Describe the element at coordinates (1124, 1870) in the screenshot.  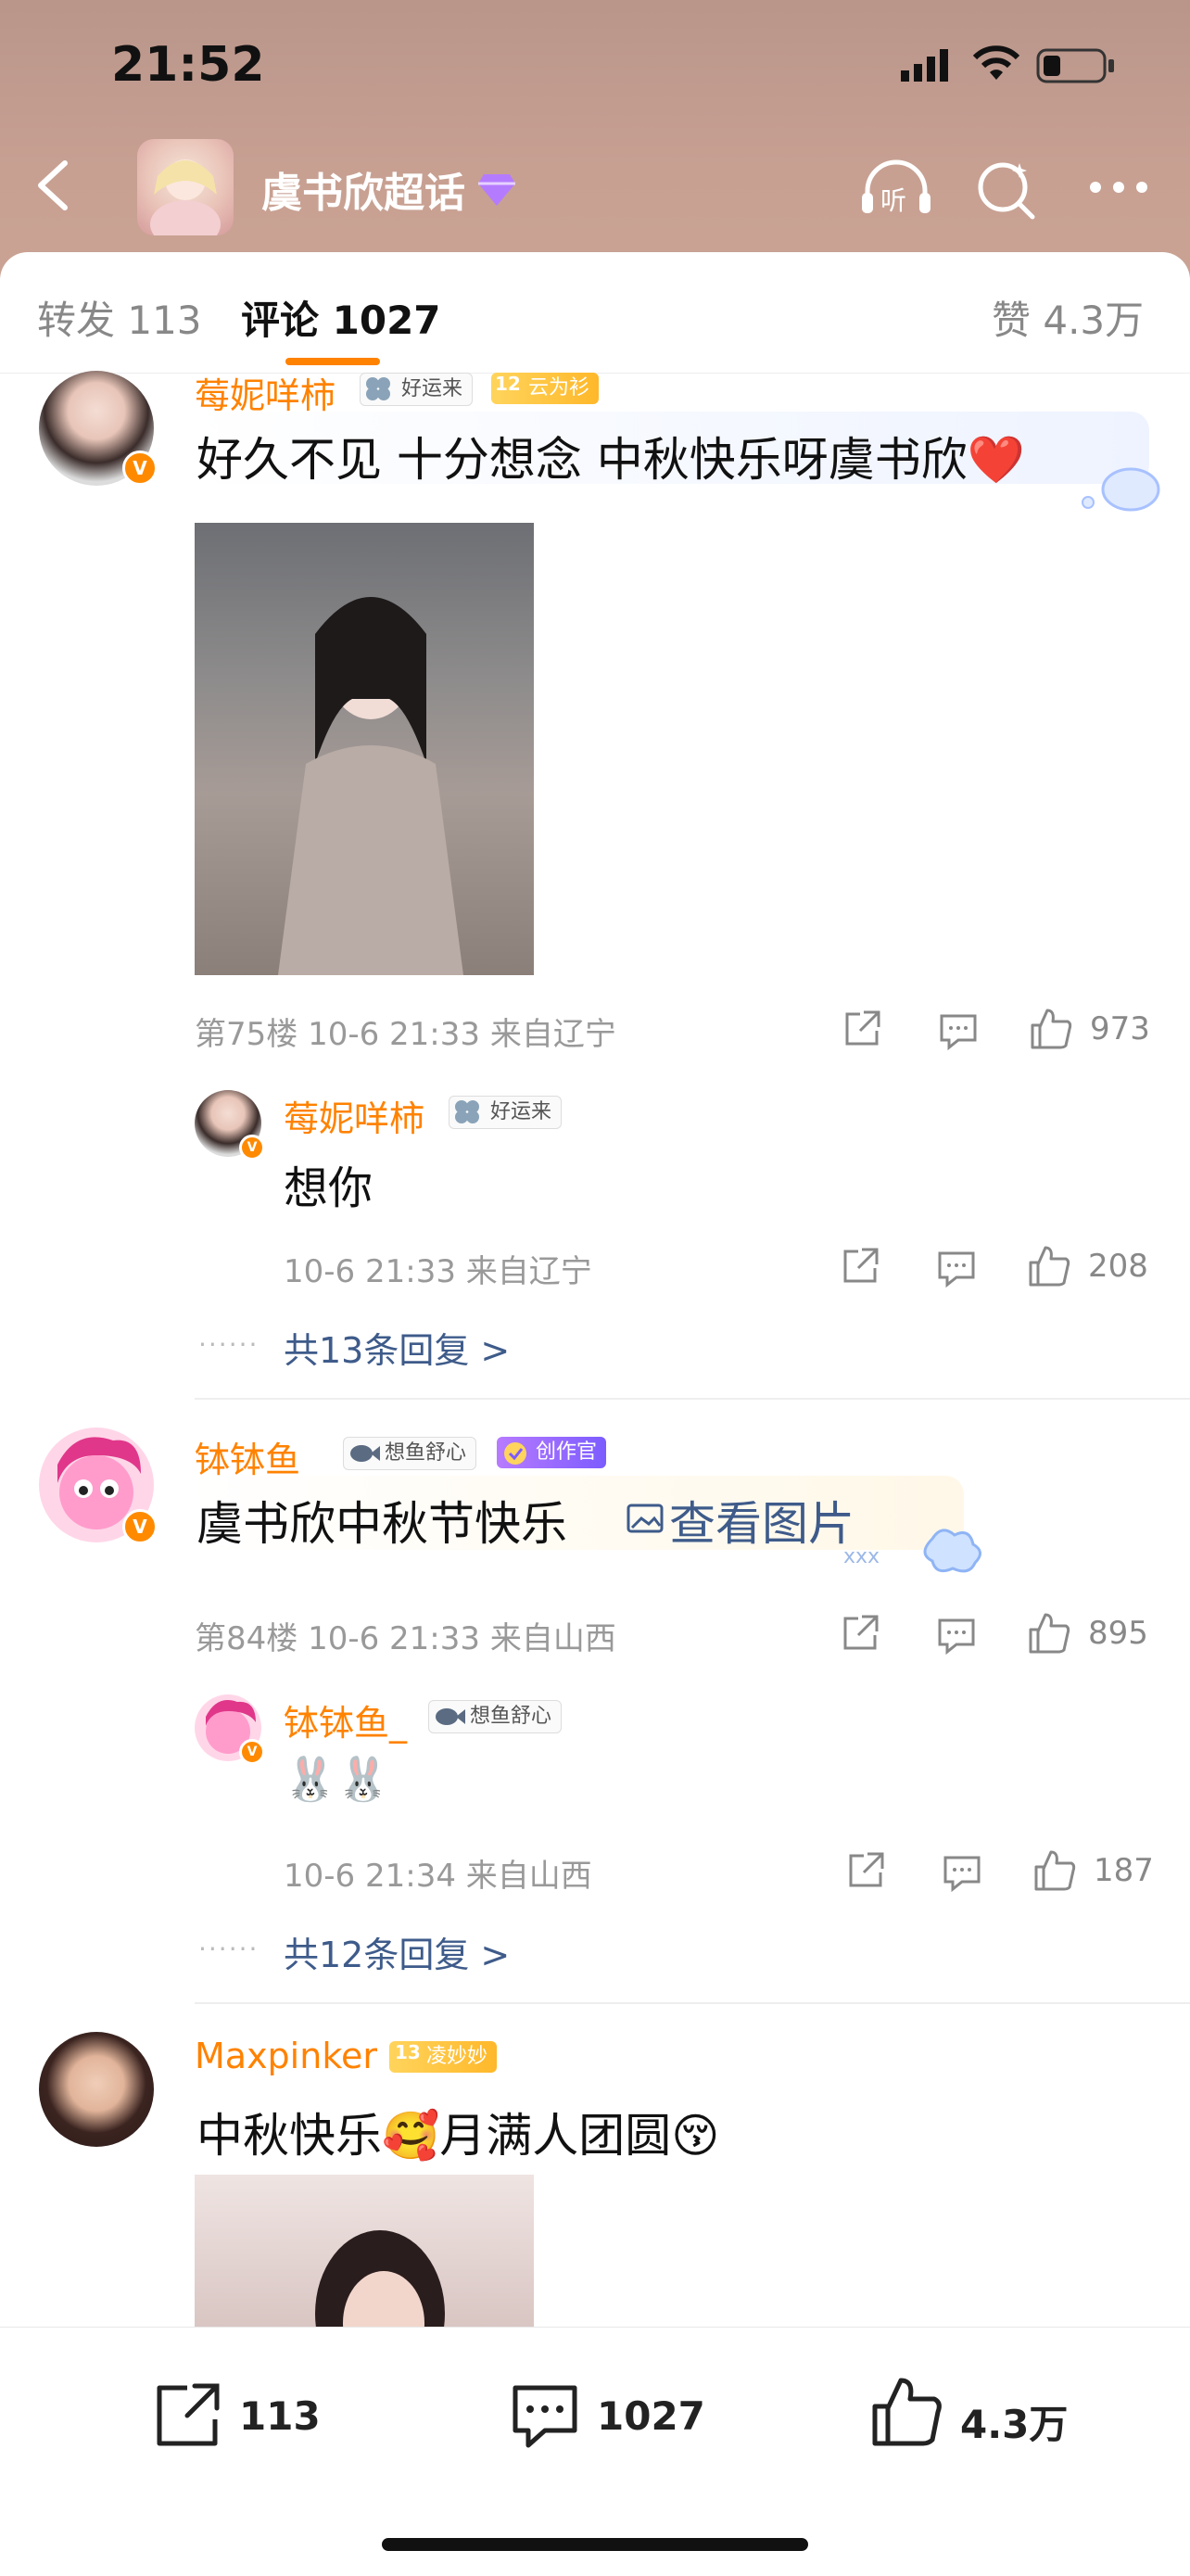
I see `like-count: 187` at that location.